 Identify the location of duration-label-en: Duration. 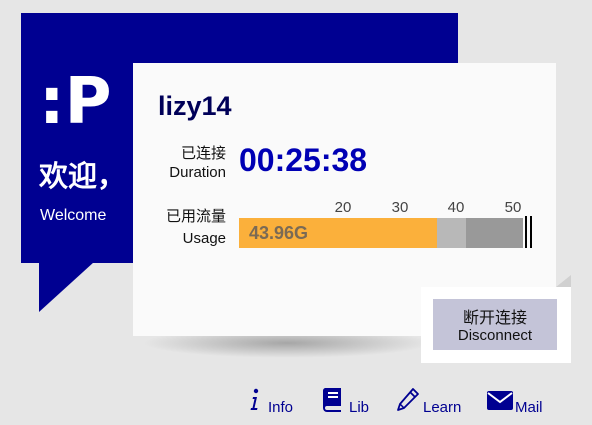
(197, 172).